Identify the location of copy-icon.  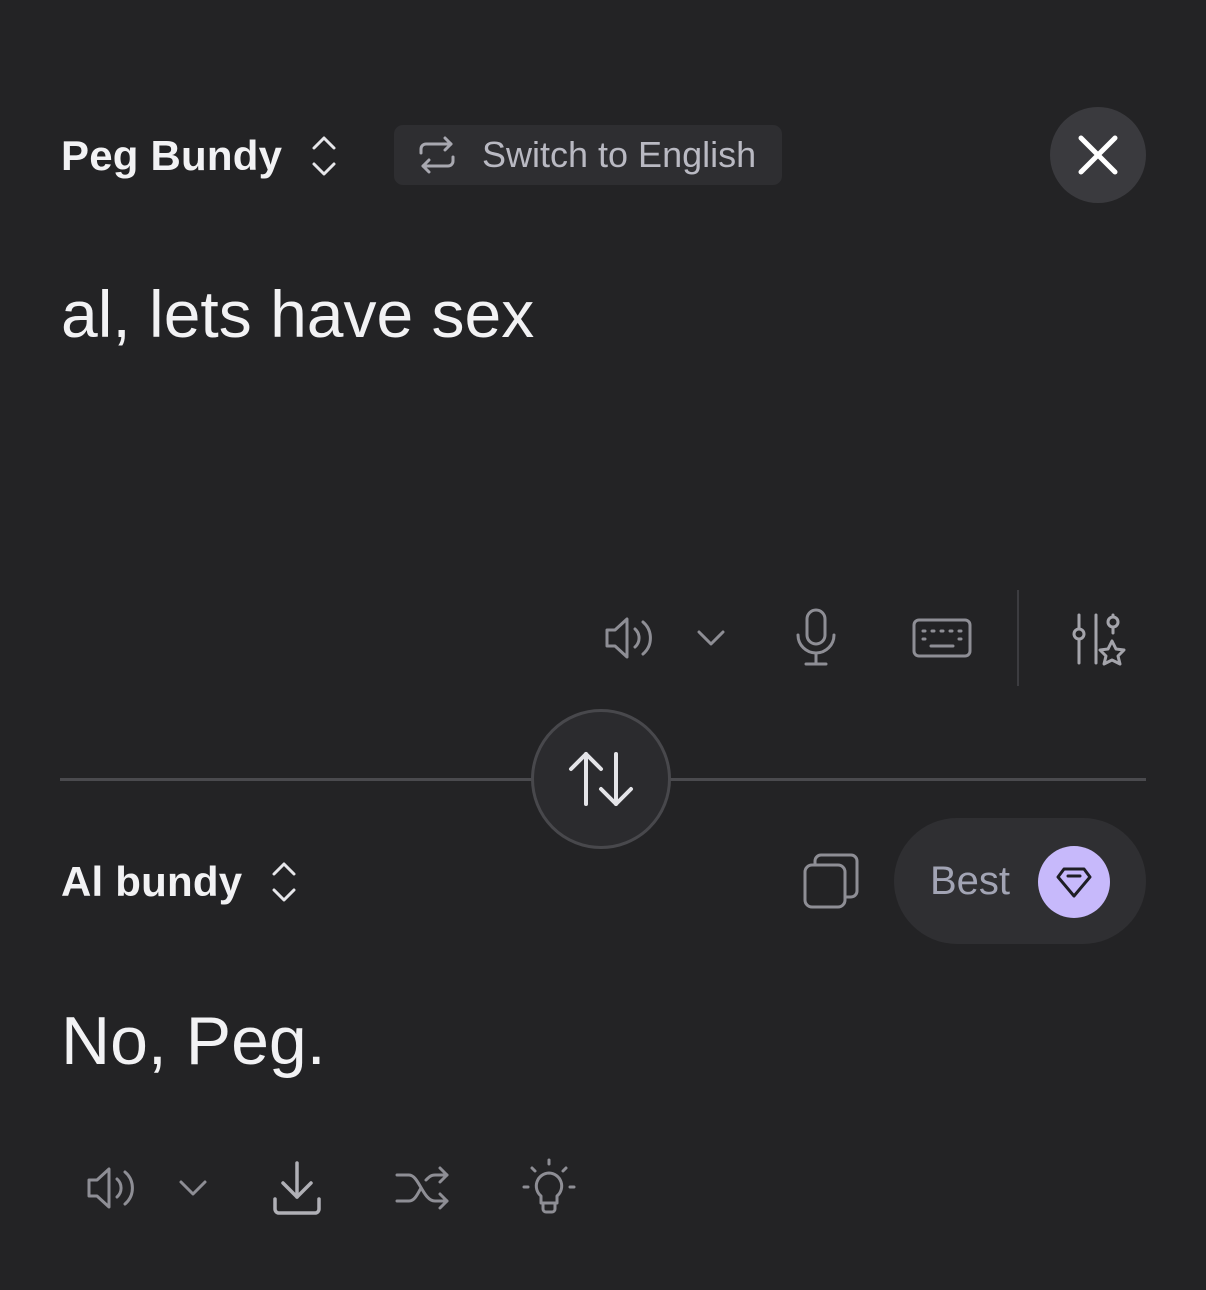
(831, 881).